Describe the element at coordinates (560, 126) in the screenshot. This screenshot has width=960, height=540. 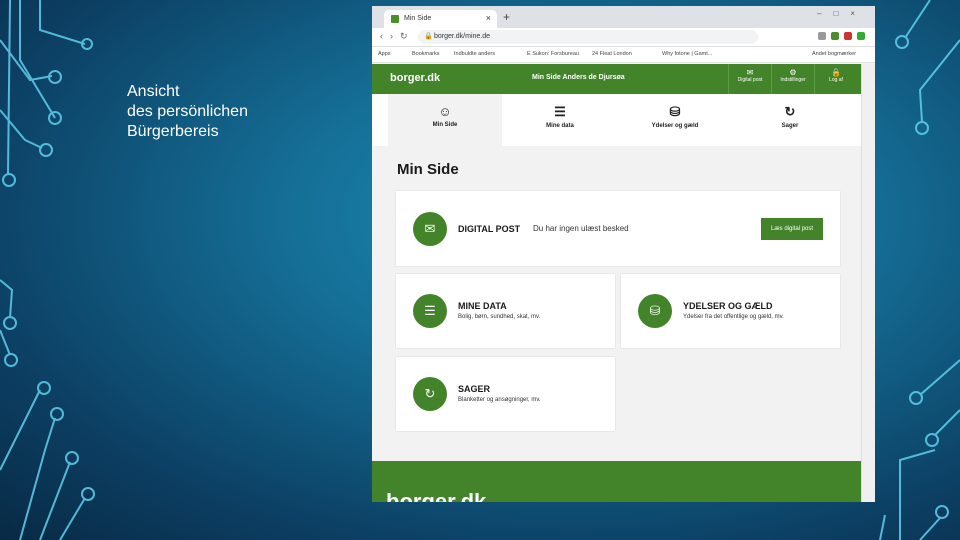
I see `nav-label: Mine data` at that location.